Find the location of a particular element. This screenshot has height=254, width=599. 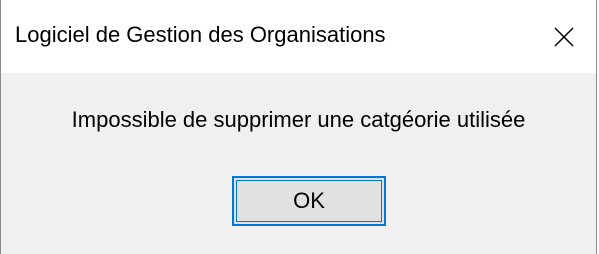

close-icon is located at coordinates (564, 36).